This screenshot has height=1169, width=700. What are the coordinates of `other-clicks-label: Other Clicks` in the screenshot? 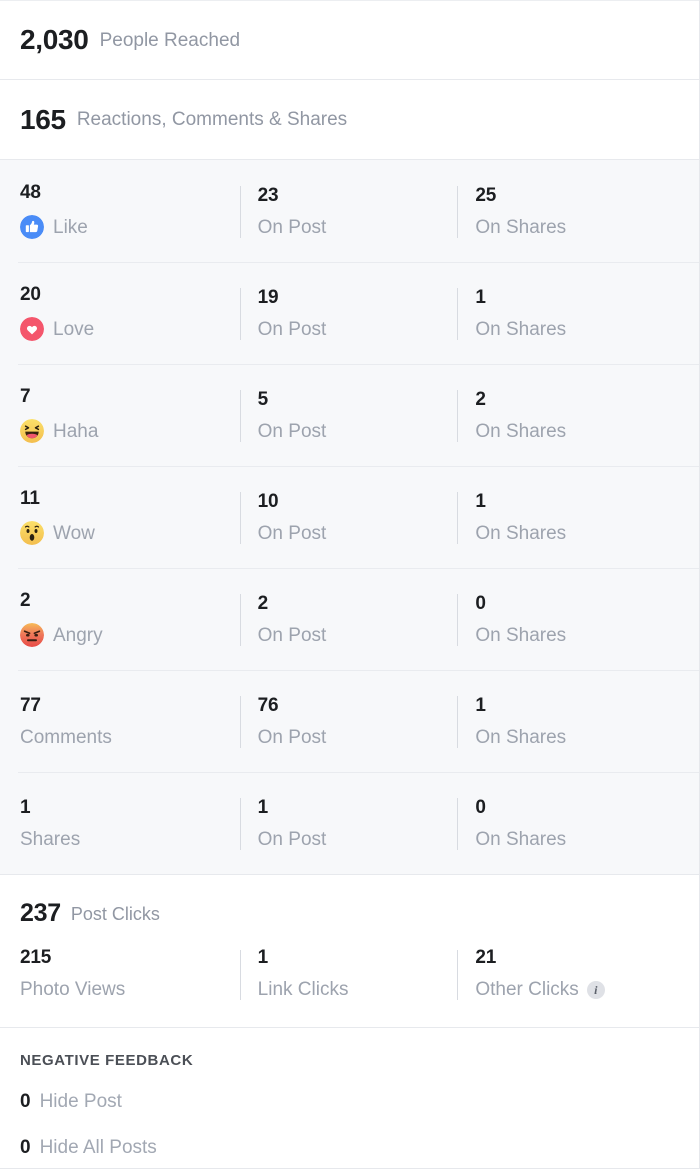 It's located at (527, 989).